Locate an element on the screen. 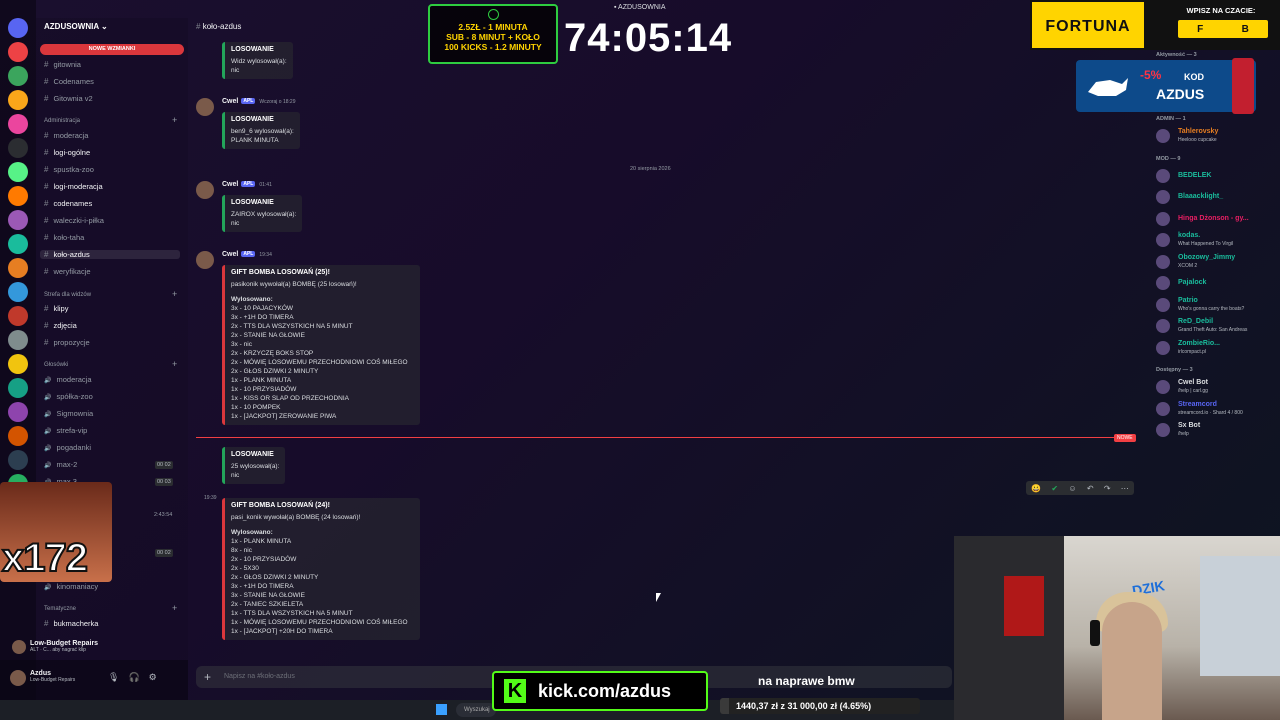 The image size is (1280, 720). category-header: Strefa dla widzów is located at coordinates (67, 295).